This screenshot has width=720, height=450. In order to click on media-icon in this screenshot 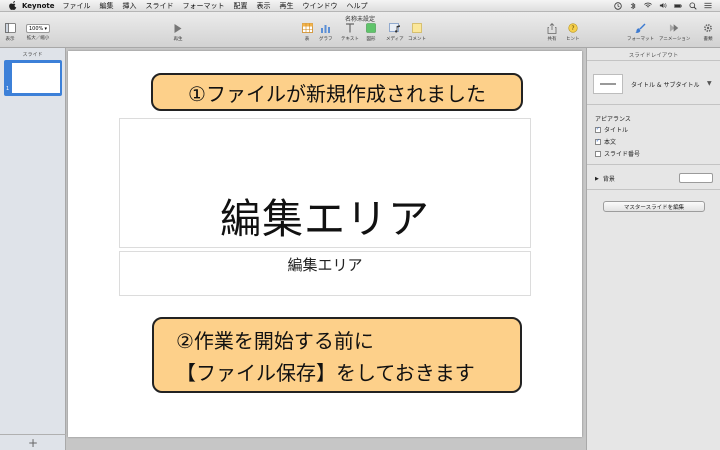, I will do `click(394, 28)`.